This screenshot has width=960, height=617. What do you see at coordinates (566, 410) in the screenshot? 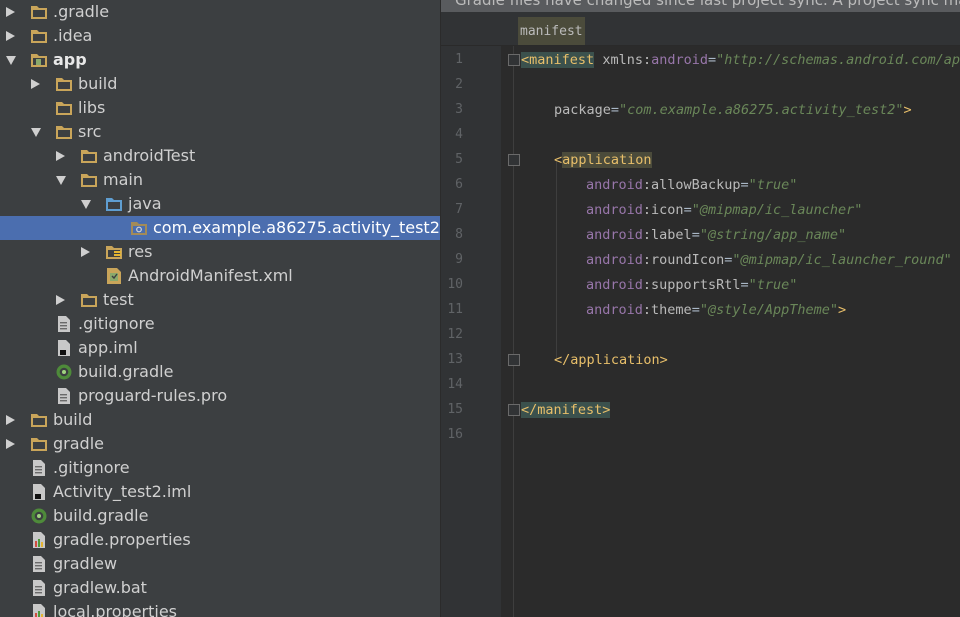
I see `code-line-15: </manifest>` at bounding box center [566, 410].